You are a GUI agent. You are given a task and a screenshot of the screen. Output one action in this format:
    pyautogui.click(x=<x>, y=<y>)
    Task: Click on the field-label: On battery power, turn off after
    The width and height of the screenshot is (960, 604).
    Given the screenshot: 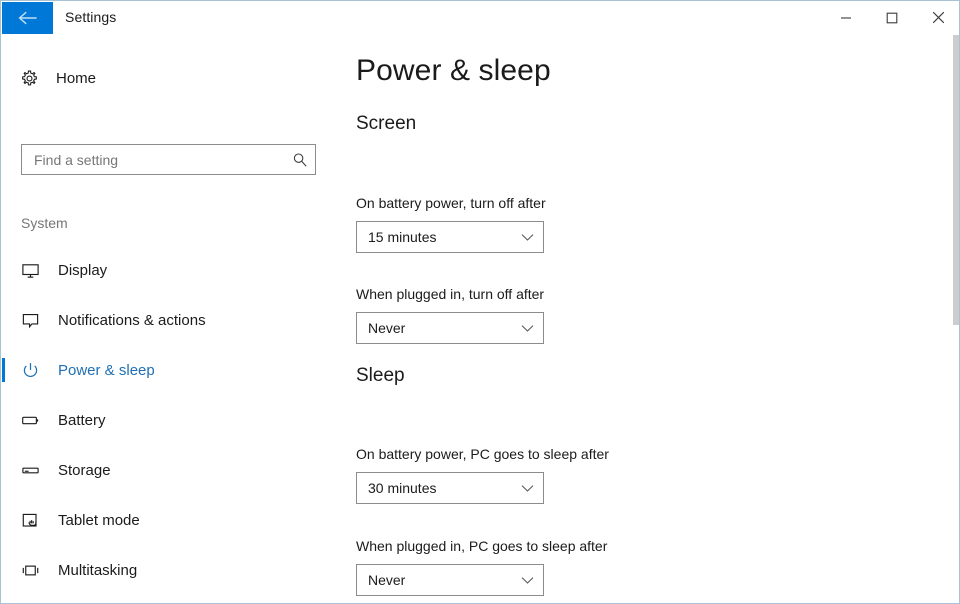 What is the action you would take?
    pyautogui.click(x=451, y=203)
    